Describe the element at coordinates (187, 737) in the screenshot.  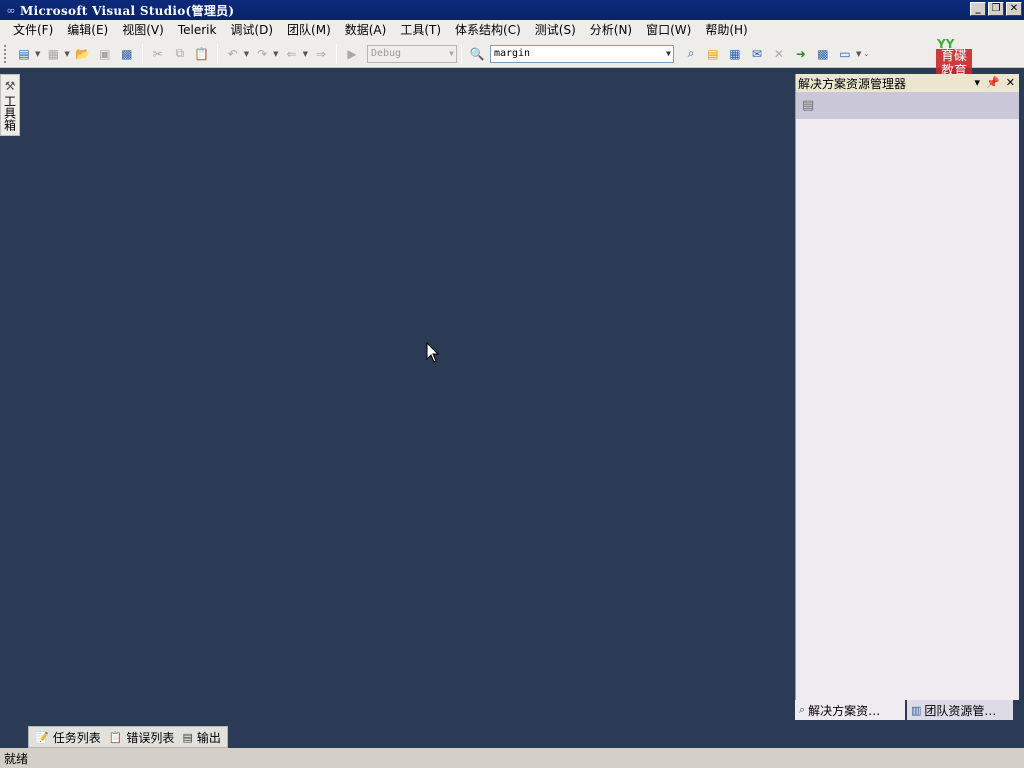
I see `output-icon: ▤` at that location.